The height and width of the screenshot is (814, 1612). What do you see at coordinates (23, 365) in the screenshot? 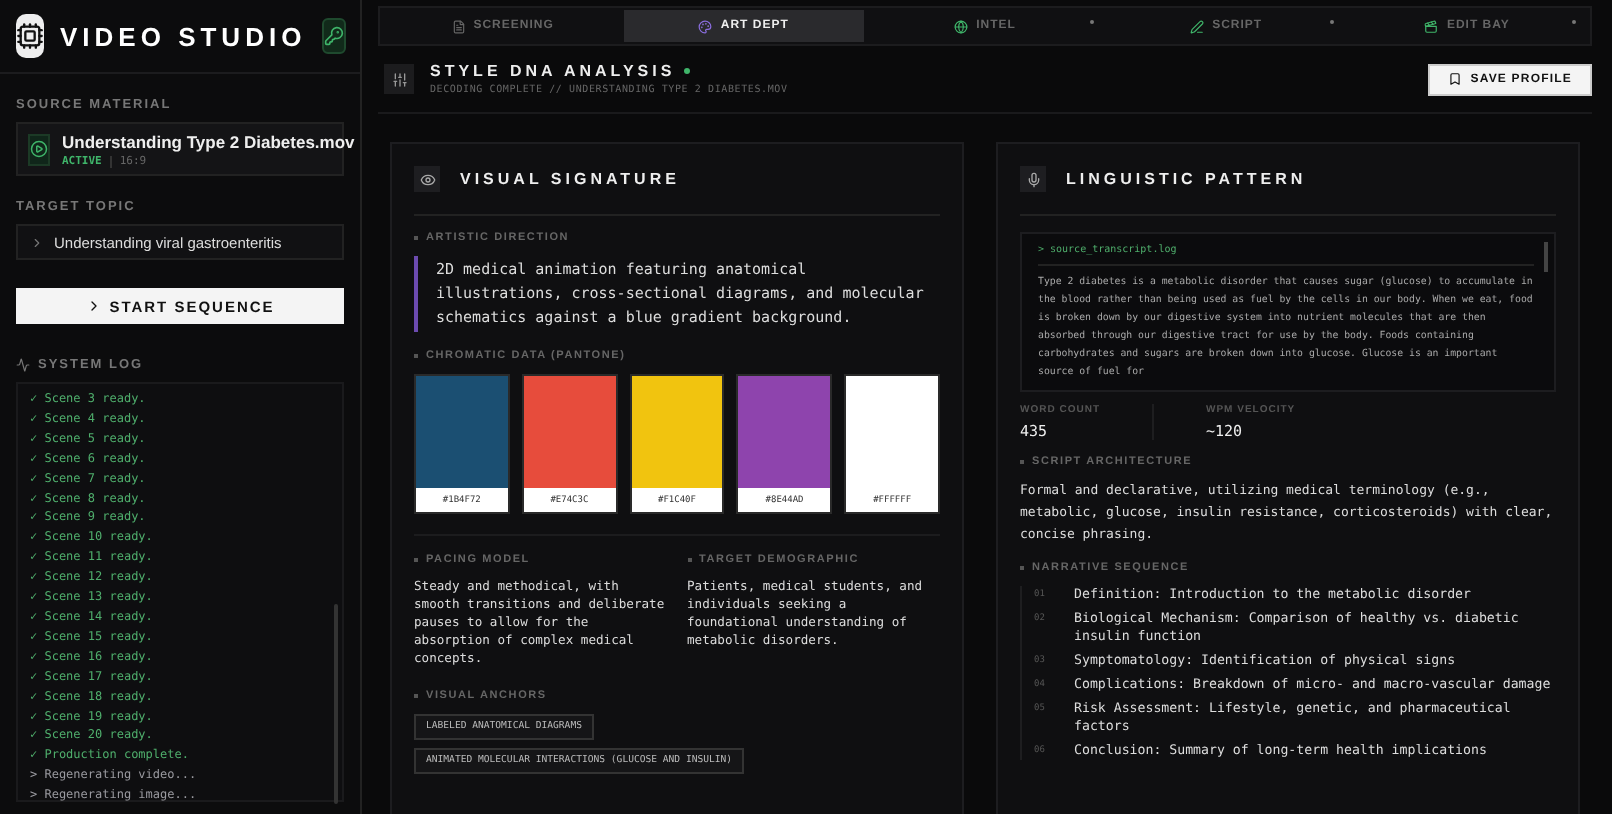
I see `activity-icon` at bounding box center [23, 365].